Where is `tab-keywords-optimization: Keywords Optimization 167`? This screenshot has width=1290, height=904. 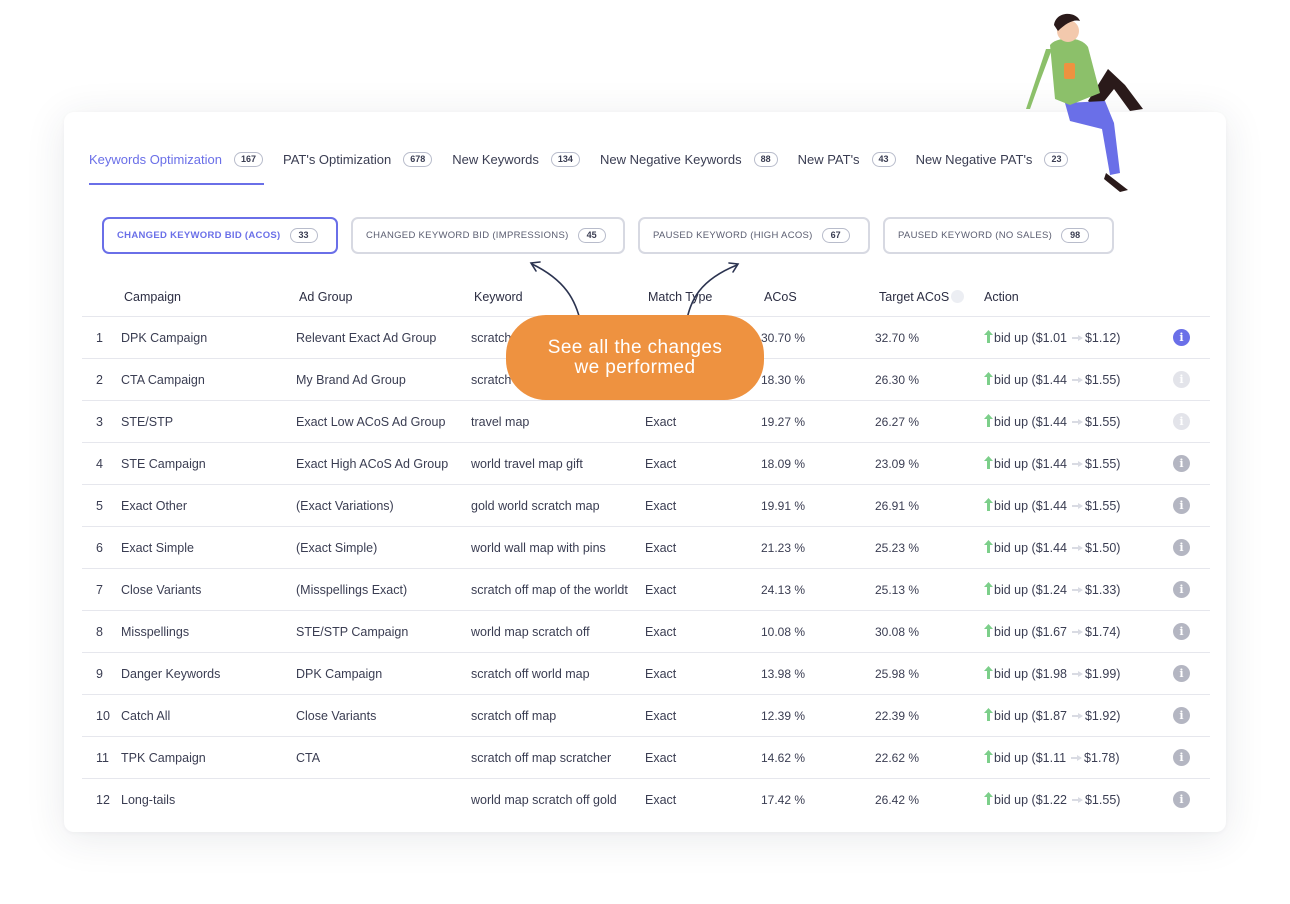 tab-keywords-optimization: Keywords Optimization 167 is located at coordinates (176, 167).